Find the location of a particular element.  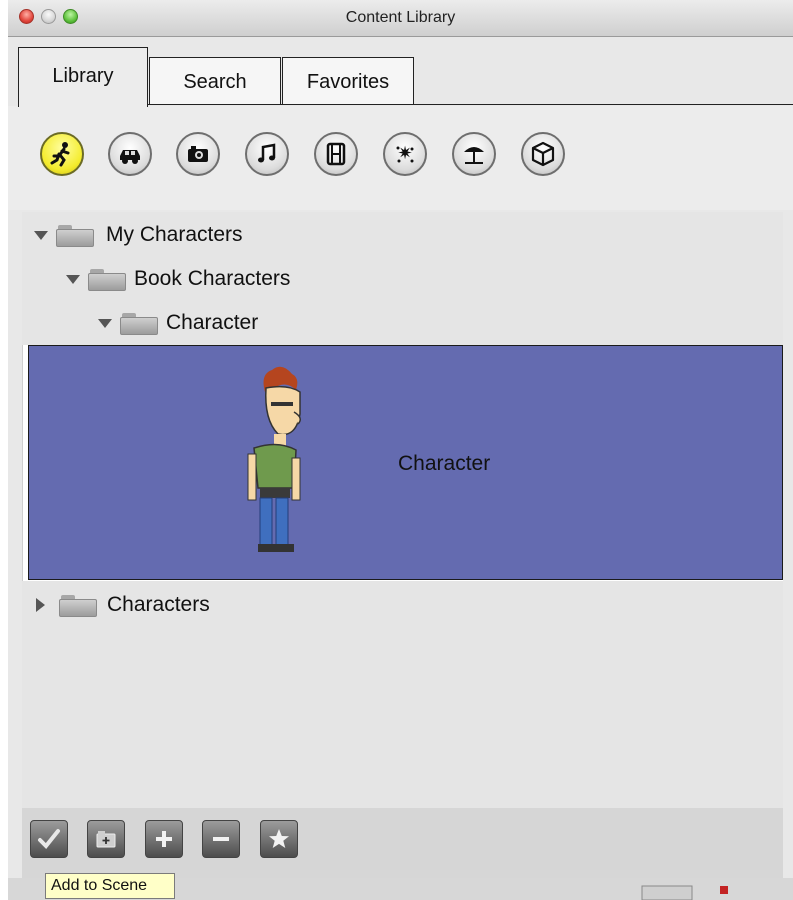

cube-icon is located at coordinates (543, 154).